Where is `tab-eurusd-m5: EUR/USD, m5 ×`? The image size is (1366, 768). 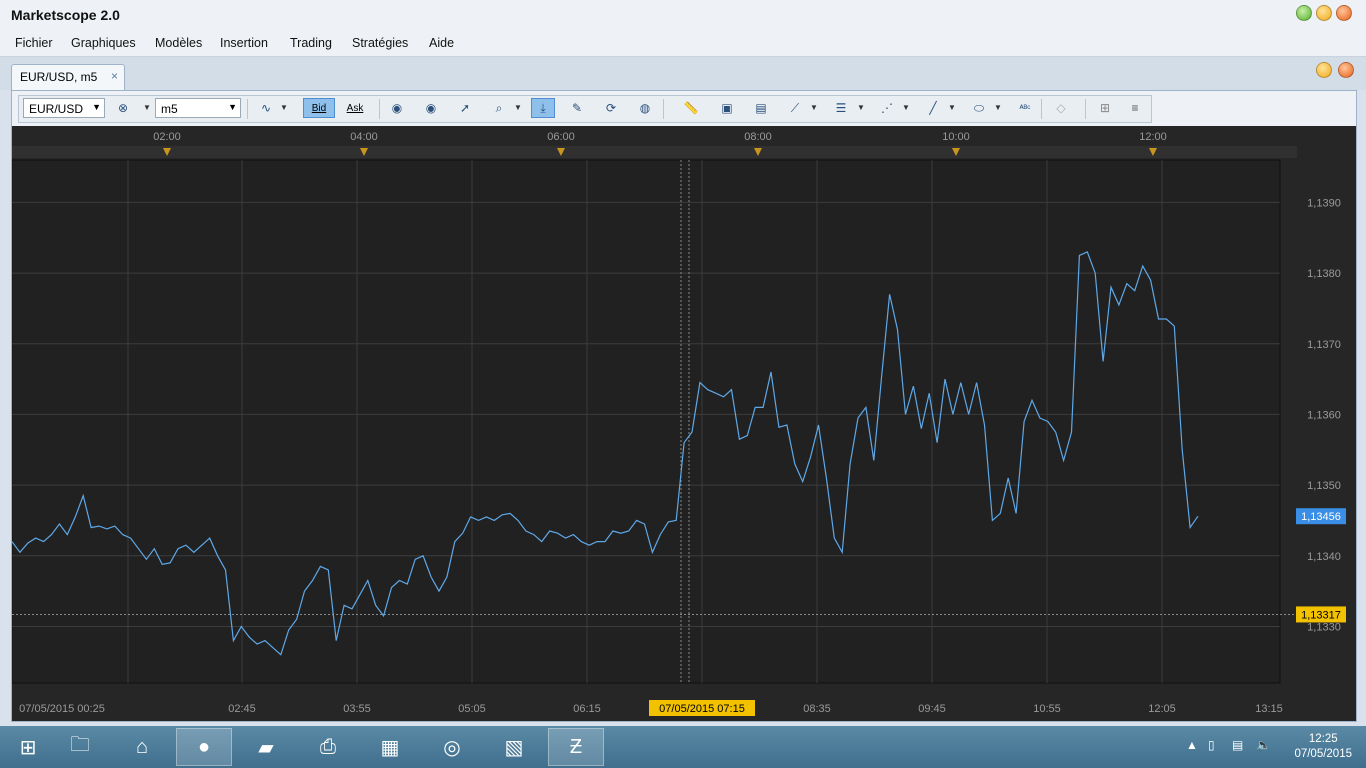 tab-eurusd-m5: EUR/USD, m5 × is located at coordinates (68, 77).